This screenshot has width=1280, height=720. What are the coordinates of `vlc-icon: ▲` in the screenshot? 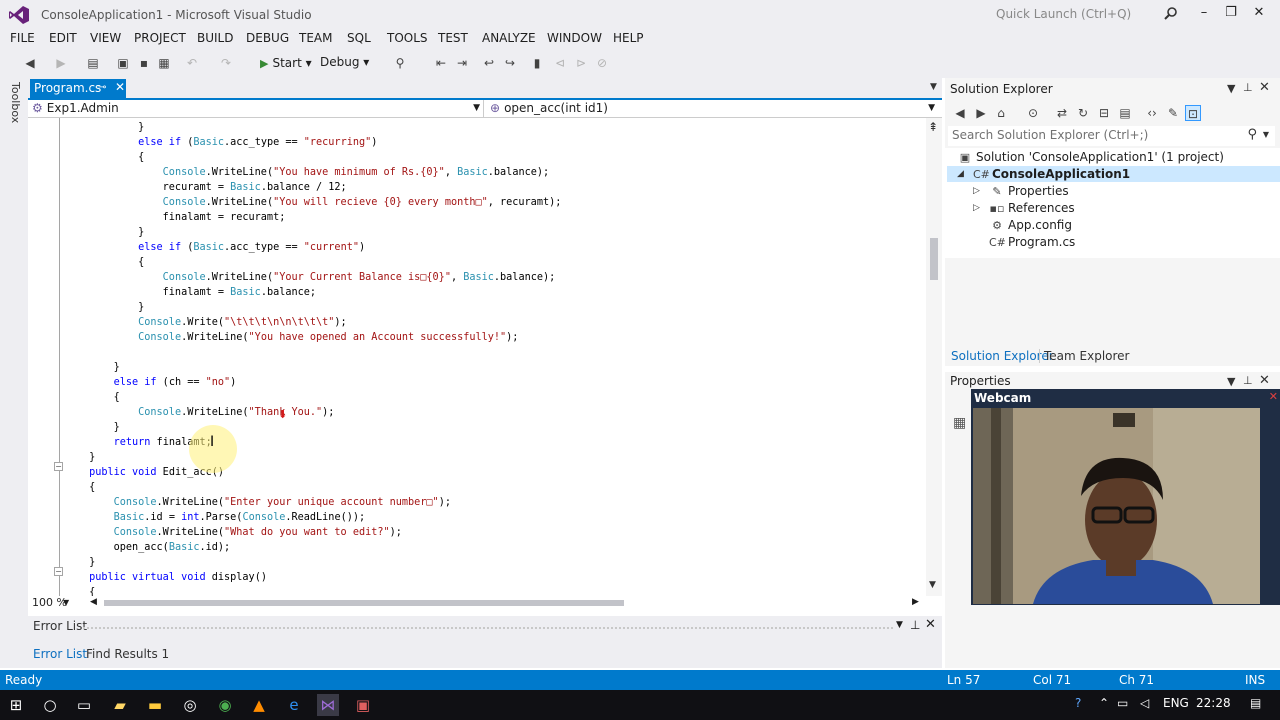 It's located at (259, 705).